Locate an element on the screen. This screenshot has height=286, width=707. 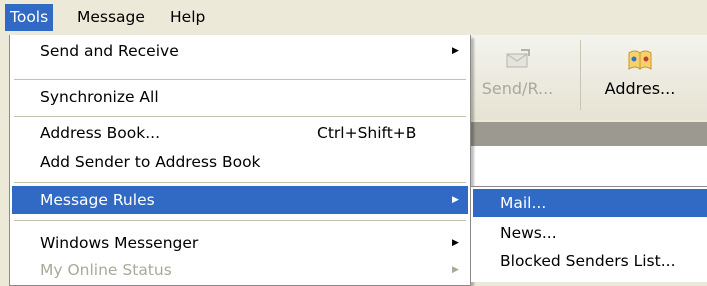
menu-item-label: Send and Receive is located at coordinates (109, 51).